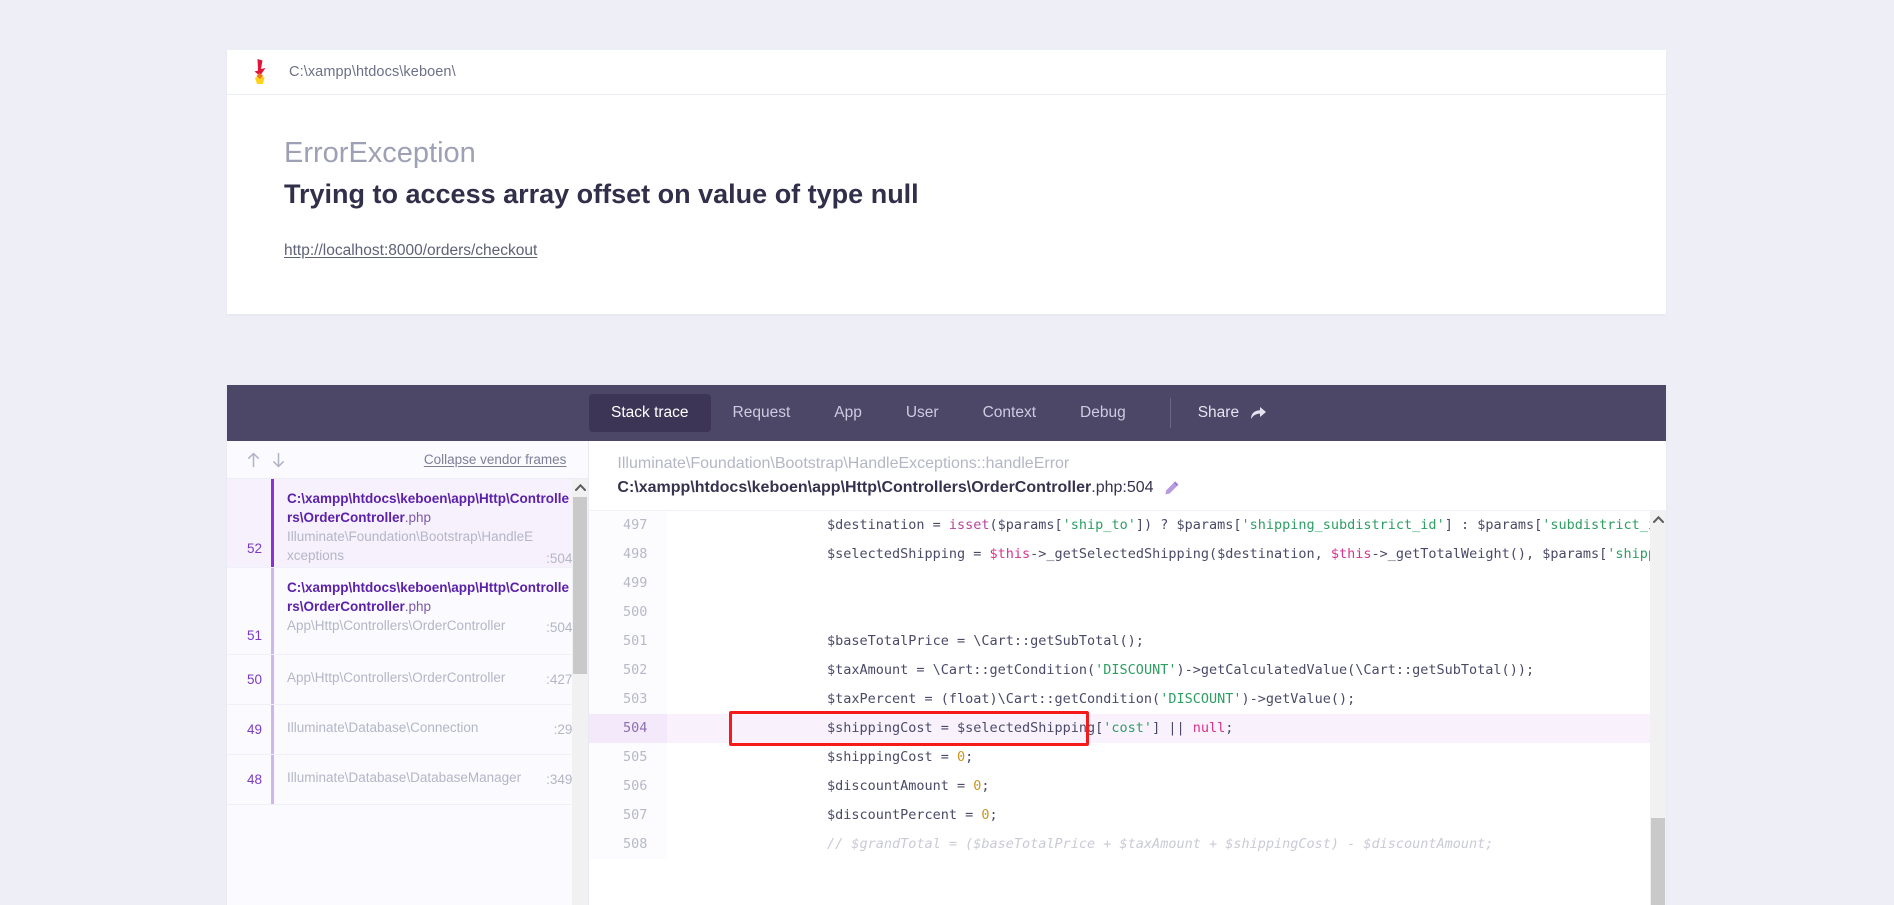 This screenshot has width=1894, height=905. Describe the element at coordinates (1172, 488) in the screenshot. I see `pencil-edit-icon` at that location.